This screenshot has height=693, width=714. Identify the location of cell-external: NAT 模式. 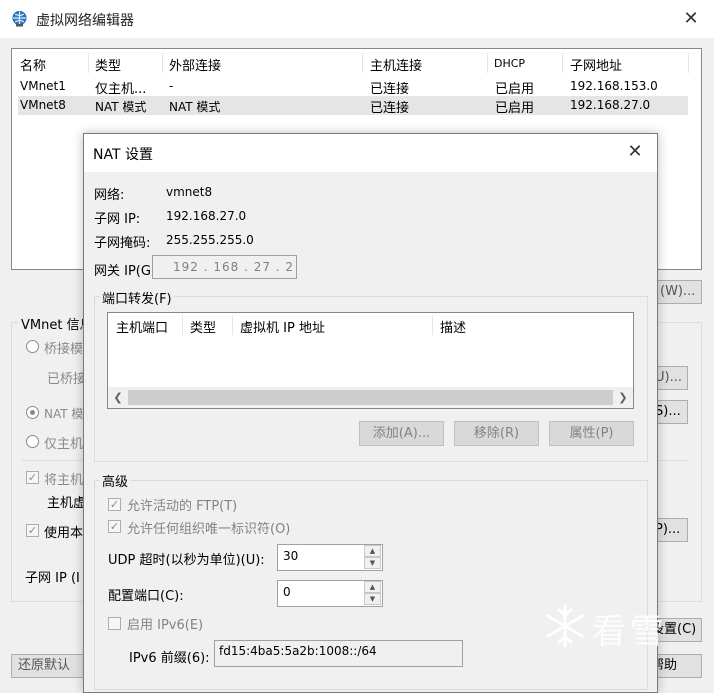
(195, 107).